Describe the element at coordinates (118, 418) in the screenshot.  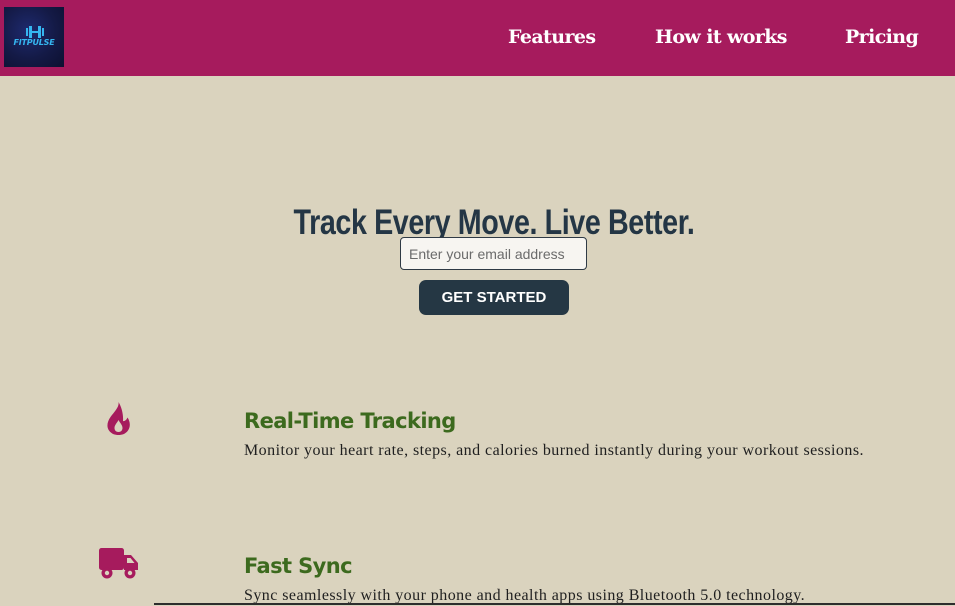
I see `fire-icon` at that location.